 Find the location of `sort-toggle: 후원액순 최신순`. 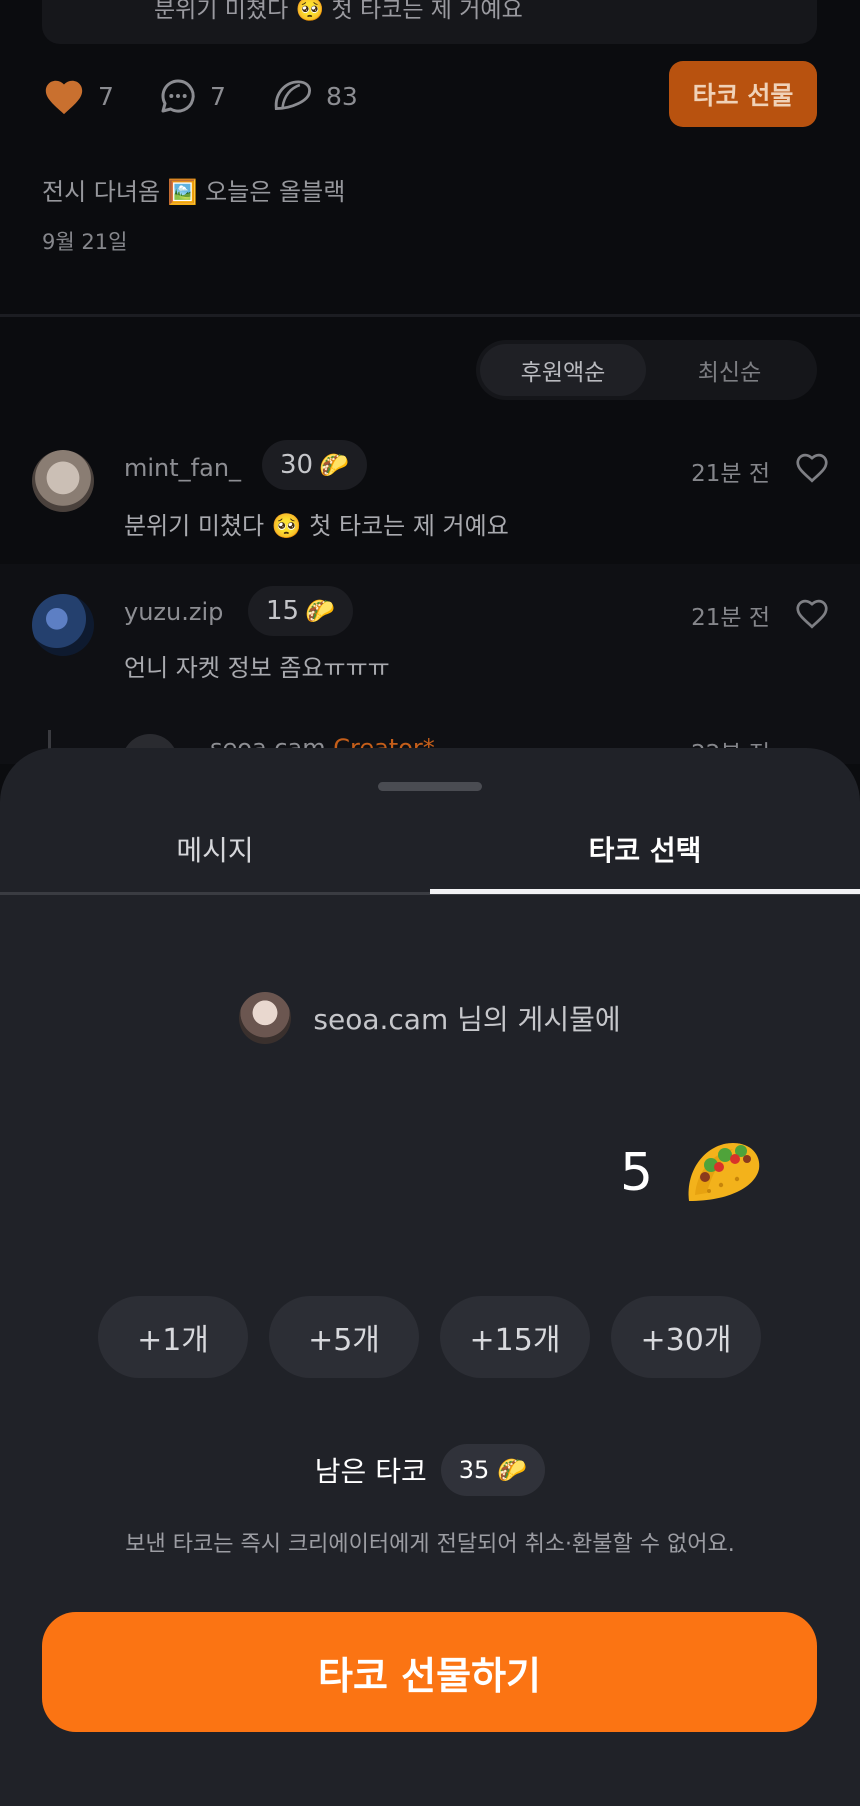

sort-toggle: 후원액순 최신순 is located at coordinates (646, 370).